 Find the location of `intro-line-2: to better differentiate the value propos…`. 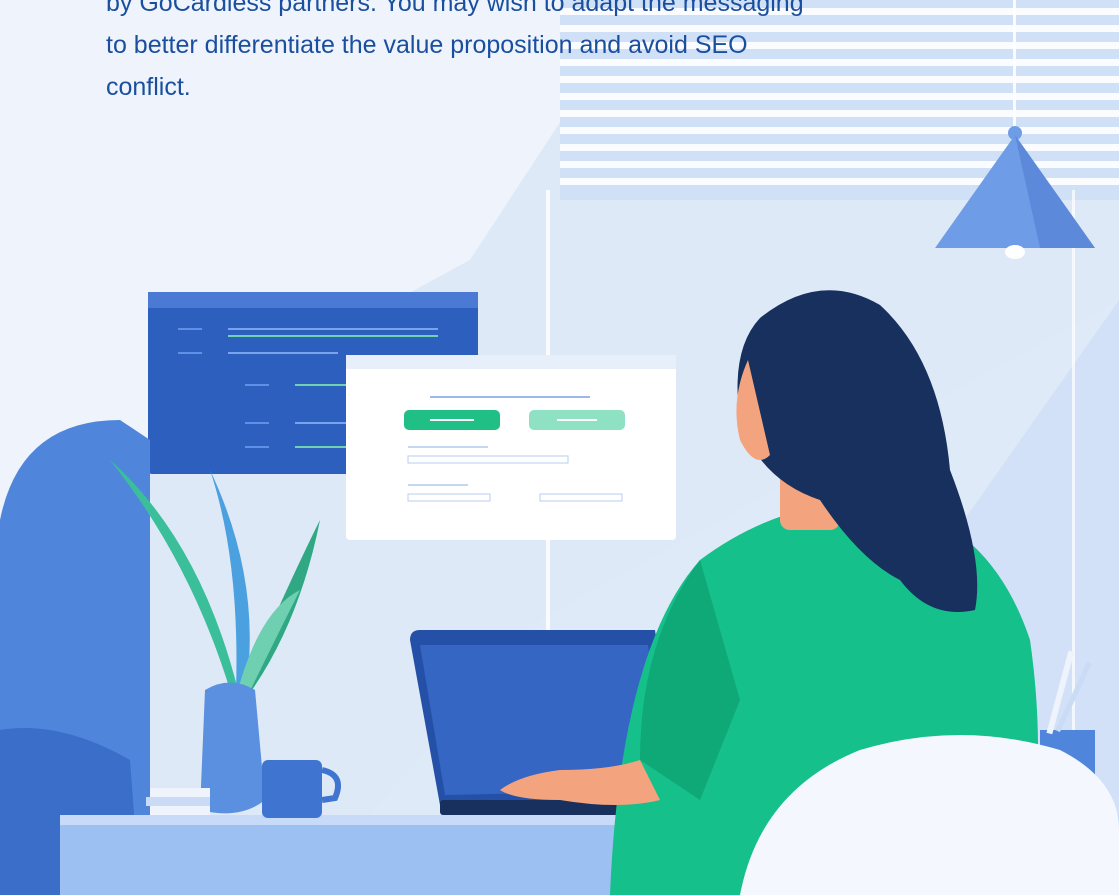

intro-line-2: to better differentiate the value propos… is located at coordinates (427, 45).